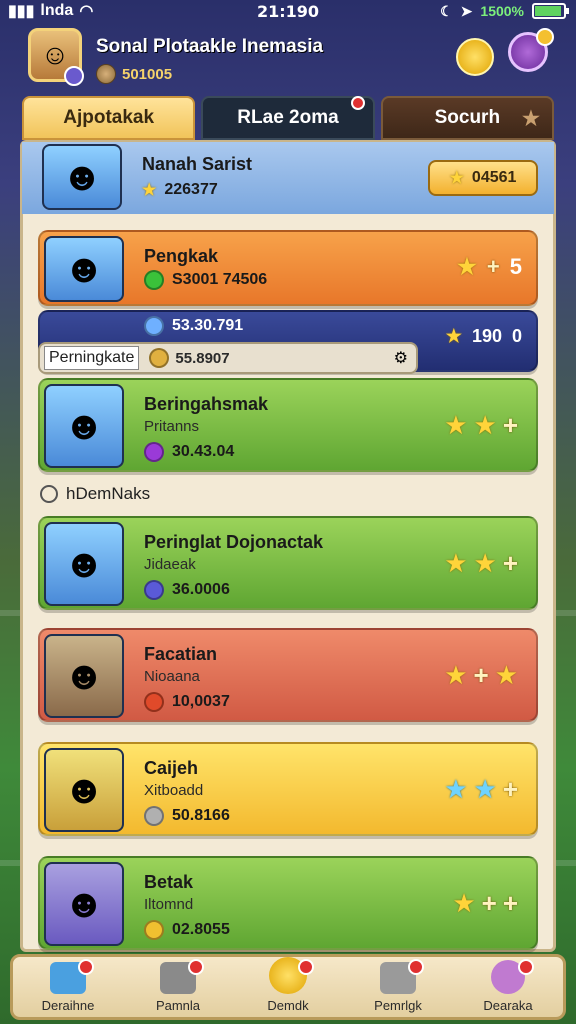  Describe the element at coordinates (508, 1005) in the screenshot. I see `nav-label: Dearaka` at that location.